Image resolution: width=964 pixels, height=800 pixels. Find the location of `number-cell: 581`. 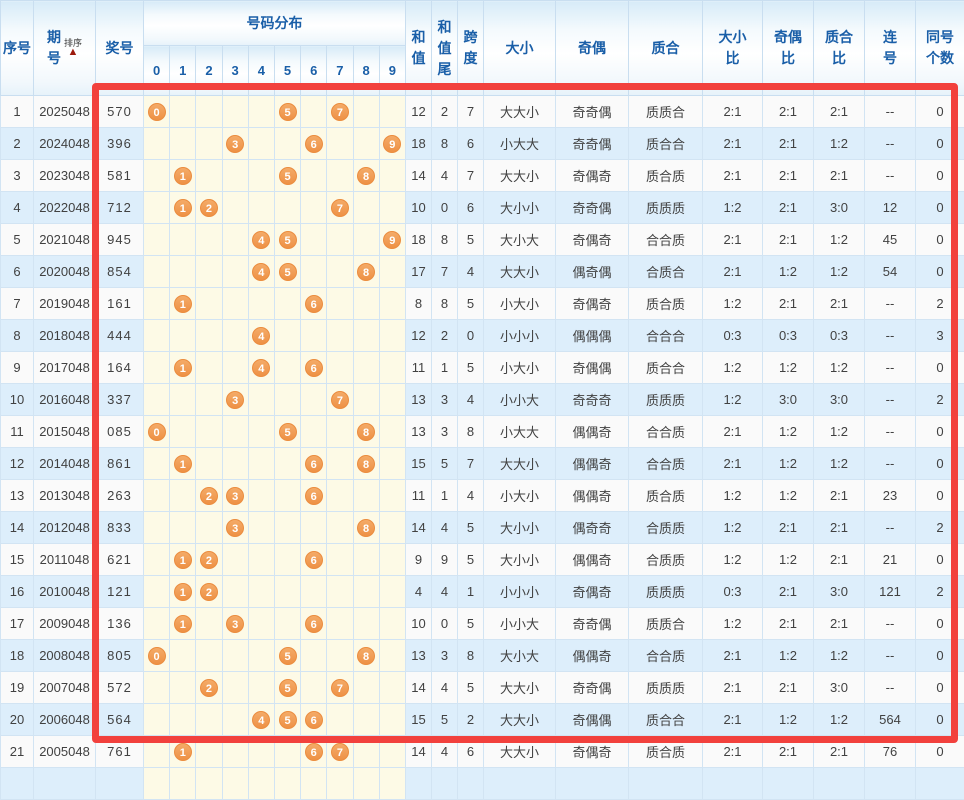

number-cell: 581 is located at coordinates (120, 176).